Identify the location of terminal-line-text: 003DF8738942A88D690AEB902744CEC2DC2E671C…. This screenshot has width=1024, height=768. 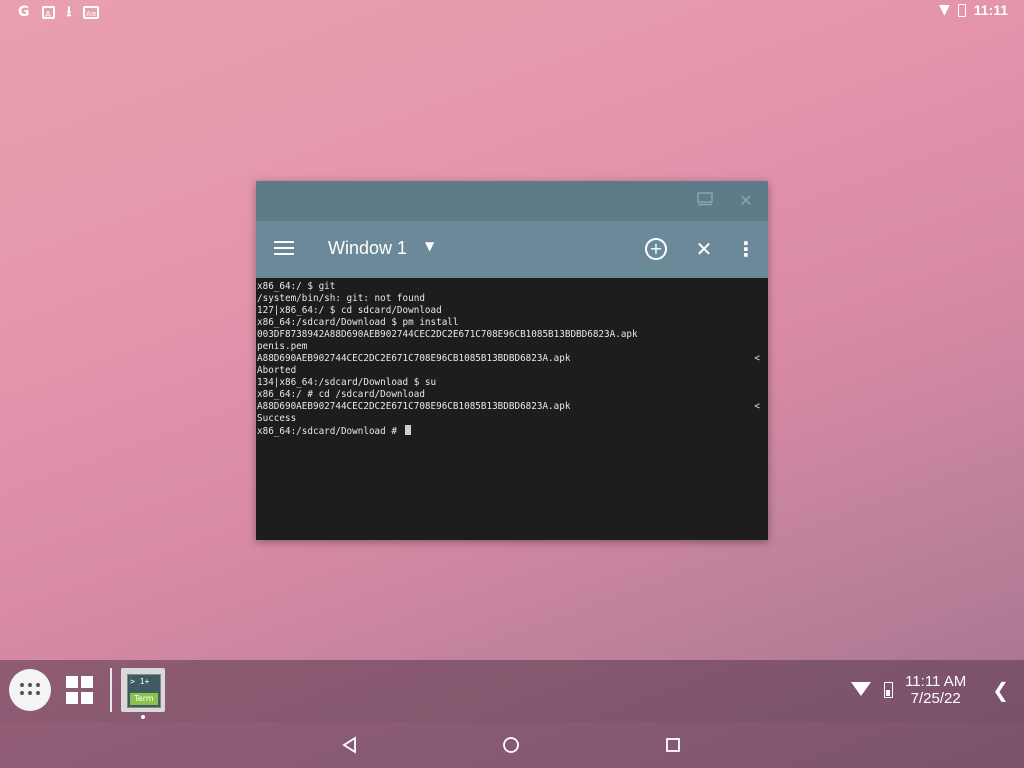
(447, 334).